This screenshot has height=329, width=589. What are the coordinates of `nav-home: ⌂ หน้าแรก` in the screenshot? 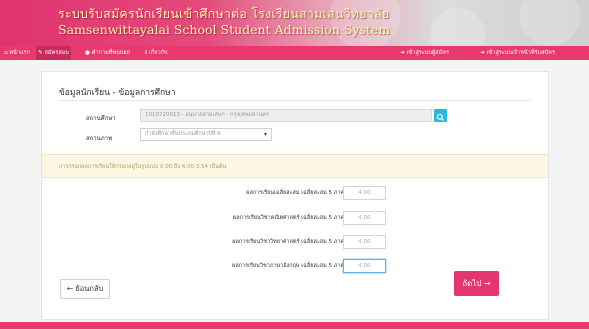 It's located at (17, 53).